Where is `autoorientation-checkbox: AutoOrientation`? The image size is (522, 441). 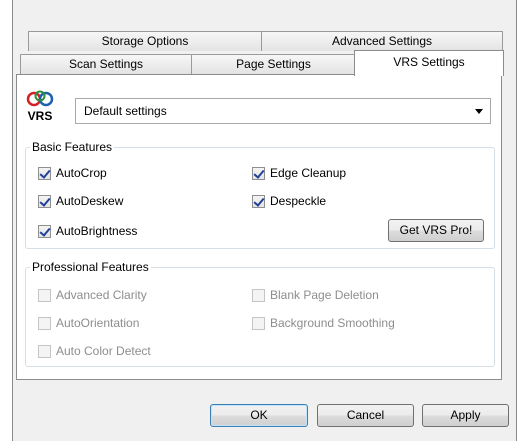
autoorientation-checkbox: AutoOrientation is located at coordinates (88, 323).